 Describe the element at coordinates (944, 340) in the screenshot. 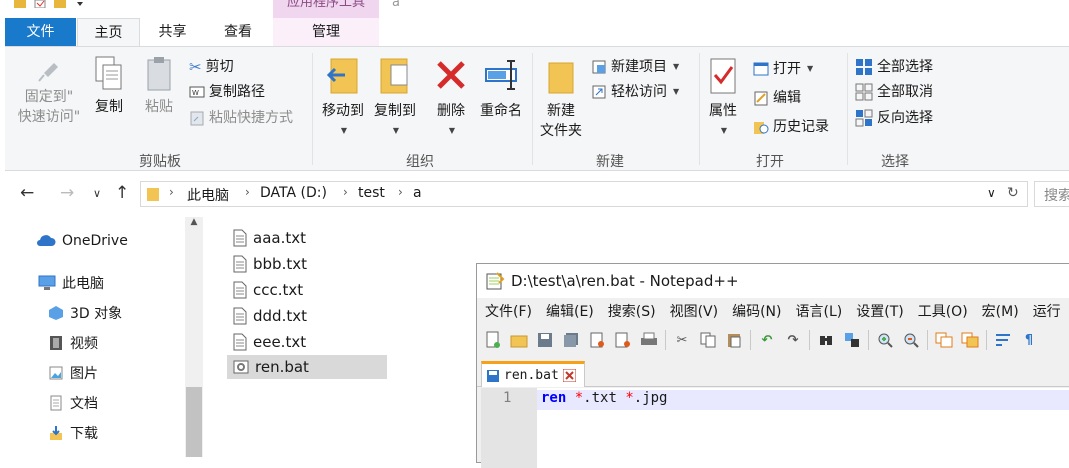

I see `sync-vertical-scroll-icon` at that location.